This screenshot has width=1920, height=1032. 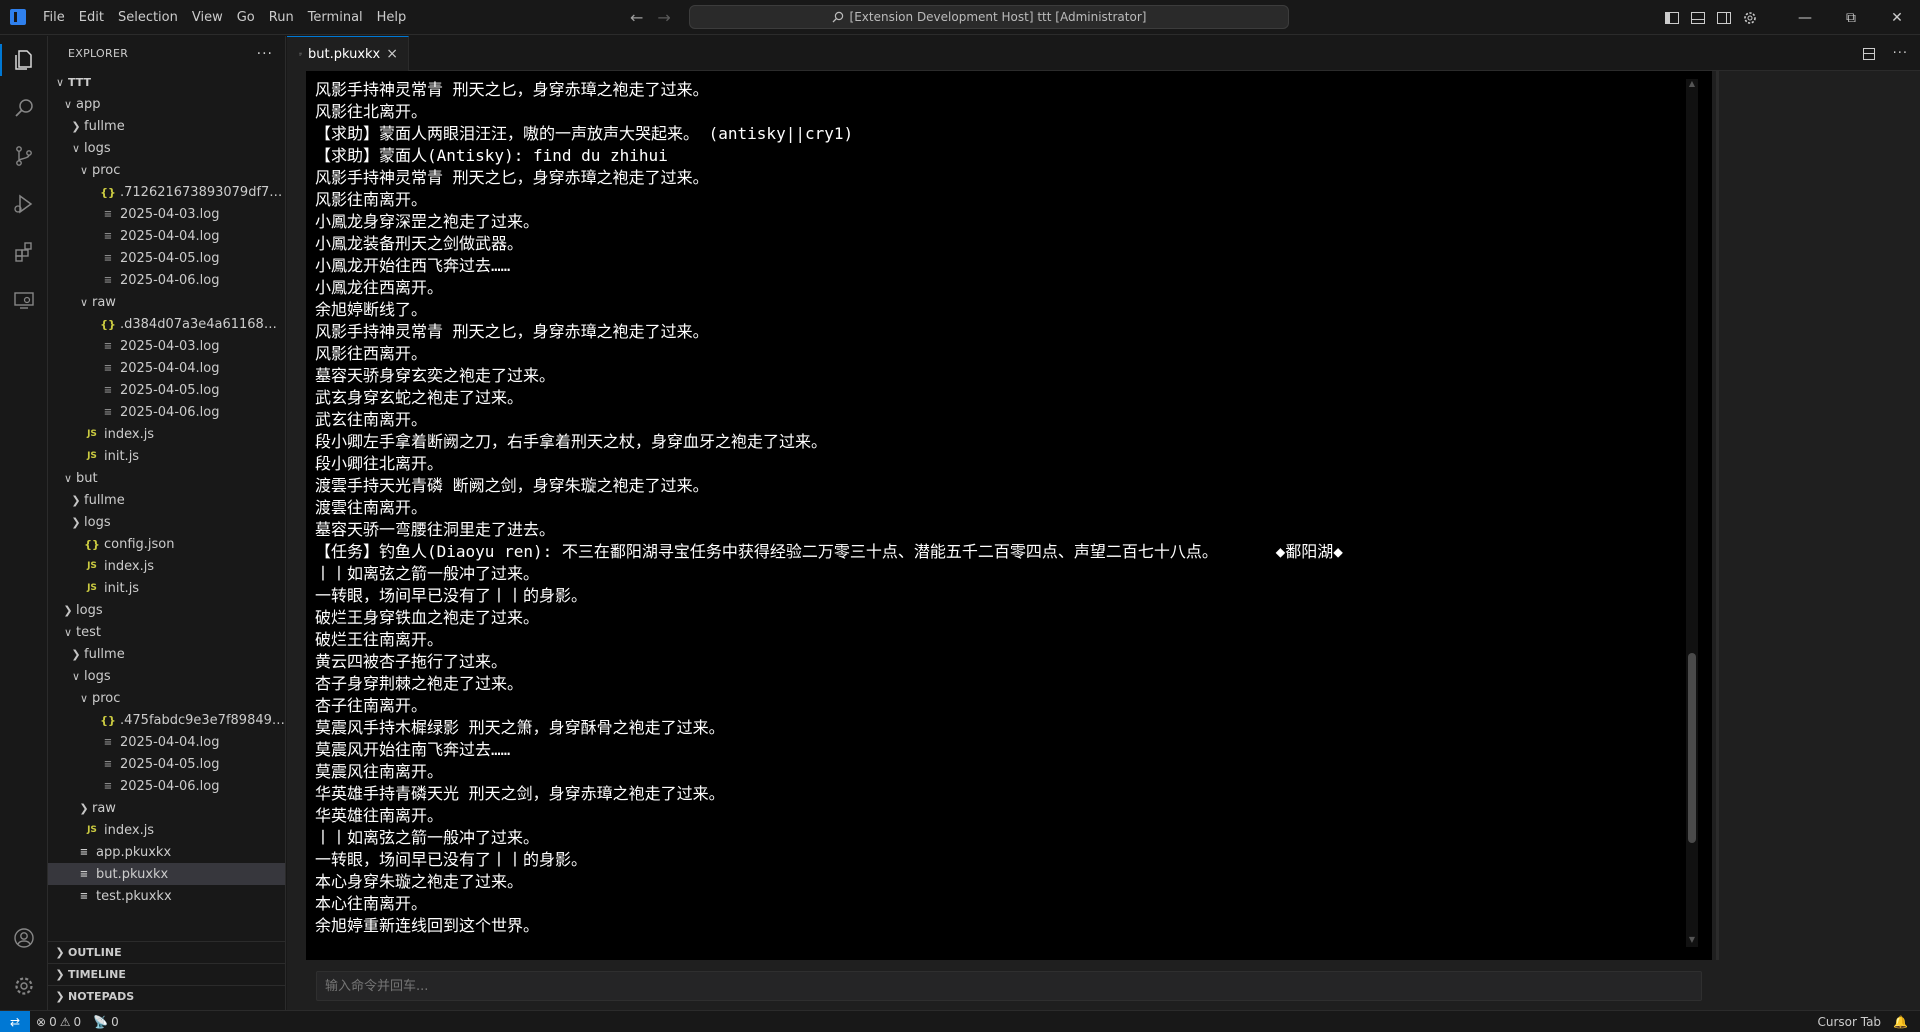 I want to click on navigation-arrows: ← →, so click(x=650, y=17).